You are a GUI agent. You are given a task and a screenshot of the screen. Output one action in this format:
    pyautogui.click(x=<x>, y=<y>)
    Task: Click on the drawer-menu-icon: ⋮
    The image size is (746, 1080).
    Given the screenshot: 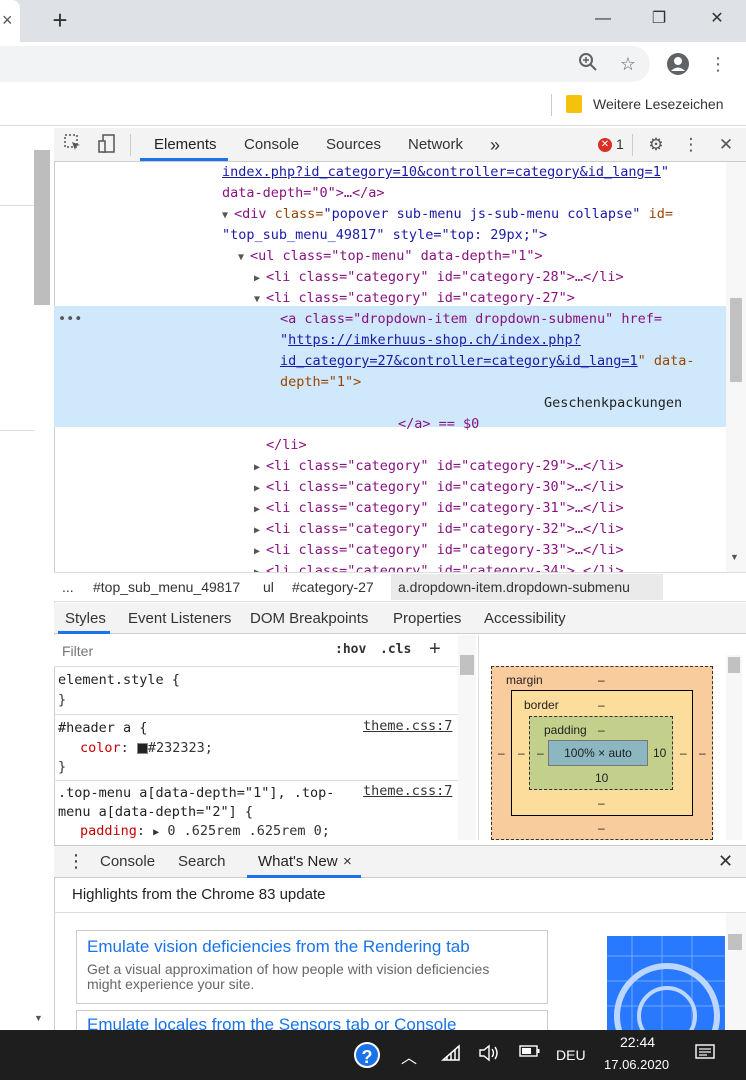 What is the action you would take?
    pyautogui.click(x=76, y=861)
    